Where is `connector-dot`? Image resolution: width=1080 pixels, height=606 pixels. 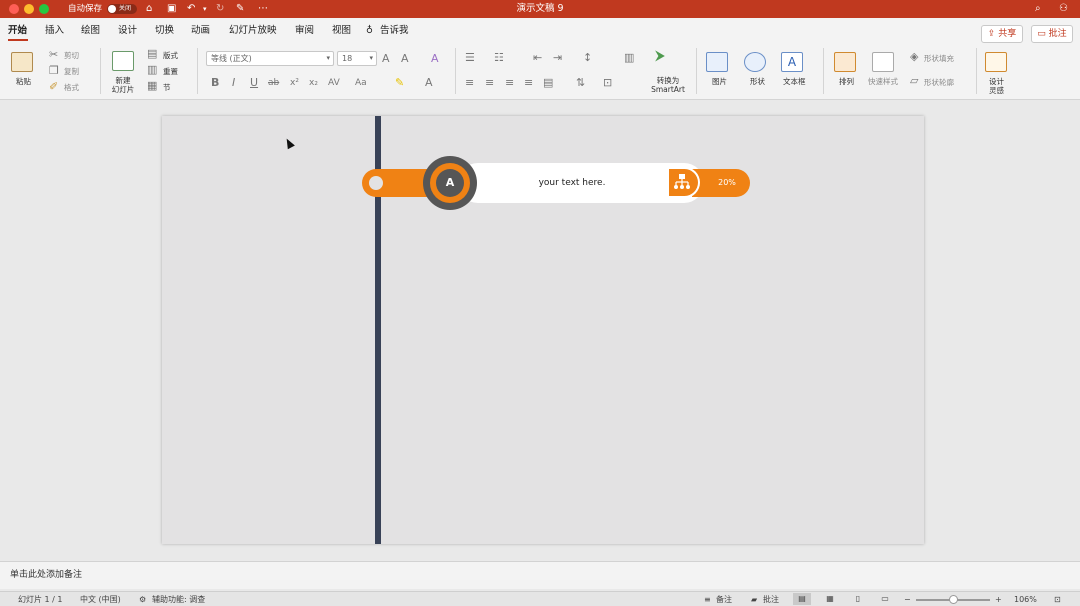
connector-dot is located at coordinates (376, 183).